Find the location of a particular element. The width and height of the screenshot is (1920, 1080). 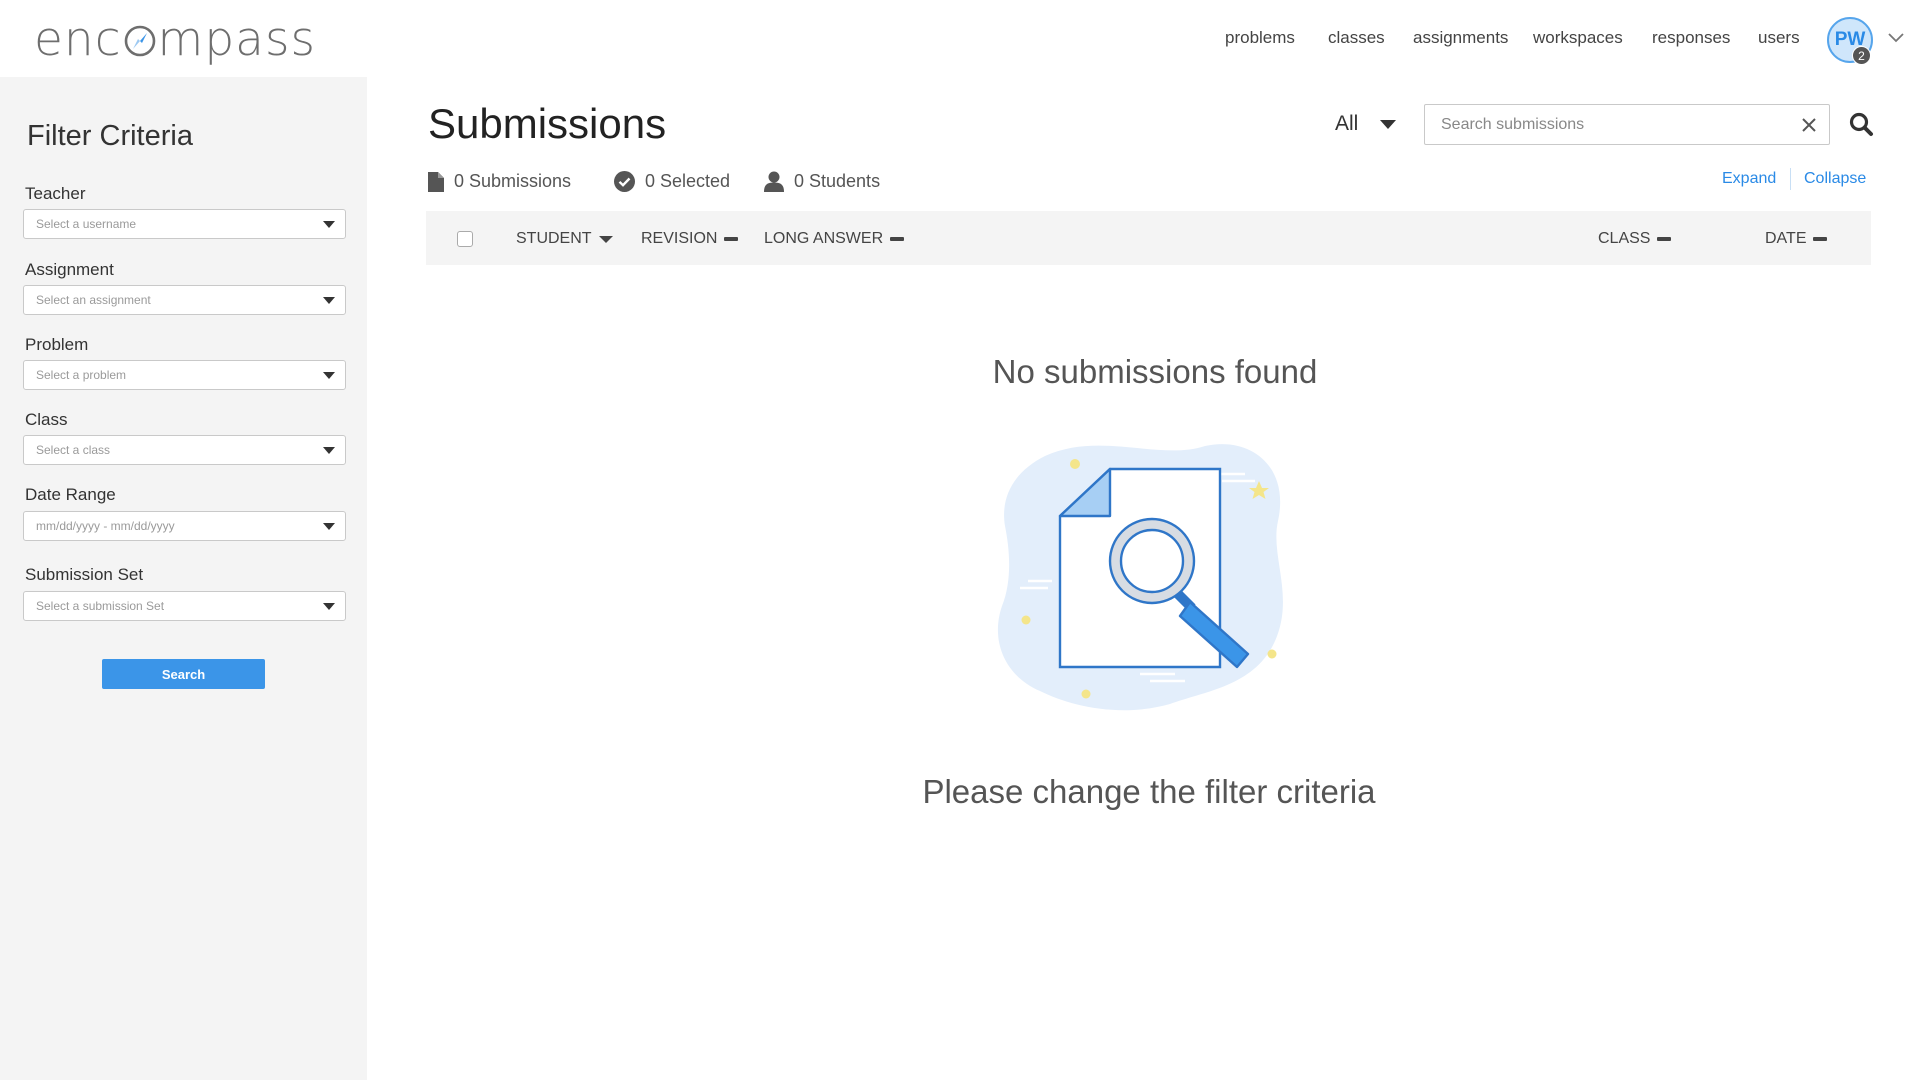

column-class-label: CLASS is located at coordinates (1624, 238).